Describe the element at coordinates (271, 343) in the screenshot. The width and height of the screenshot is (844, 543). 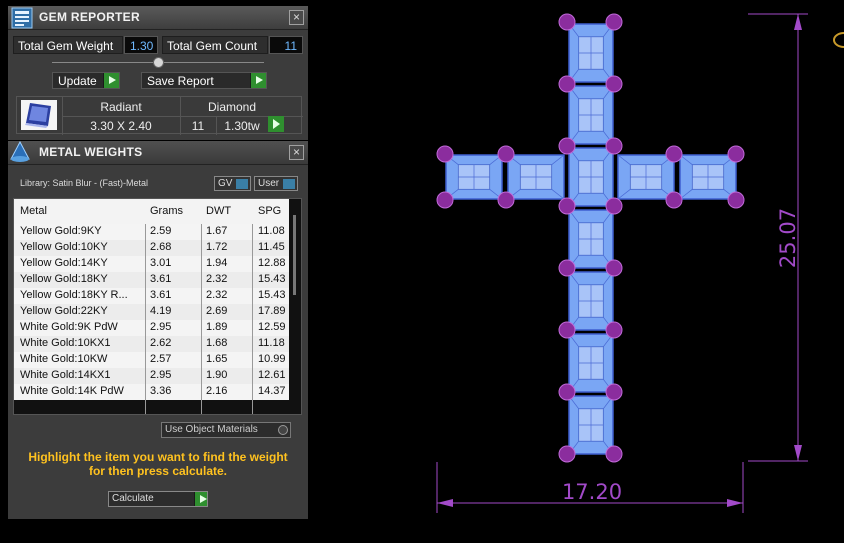
I see `spg-cell: 11.18` at that location.